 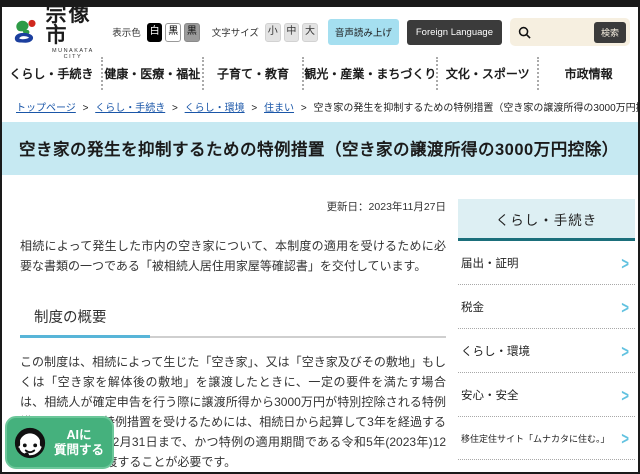 What do you see at coordinates (173, 32) in the screenshot?
I see `display-color-black-button: 黒` at bounding box center [173, 32].